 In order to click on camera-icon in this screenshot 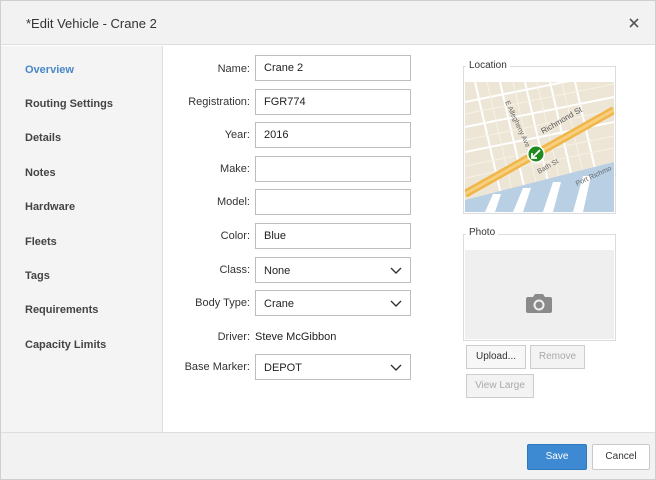, I will do `click(539, 303)`.